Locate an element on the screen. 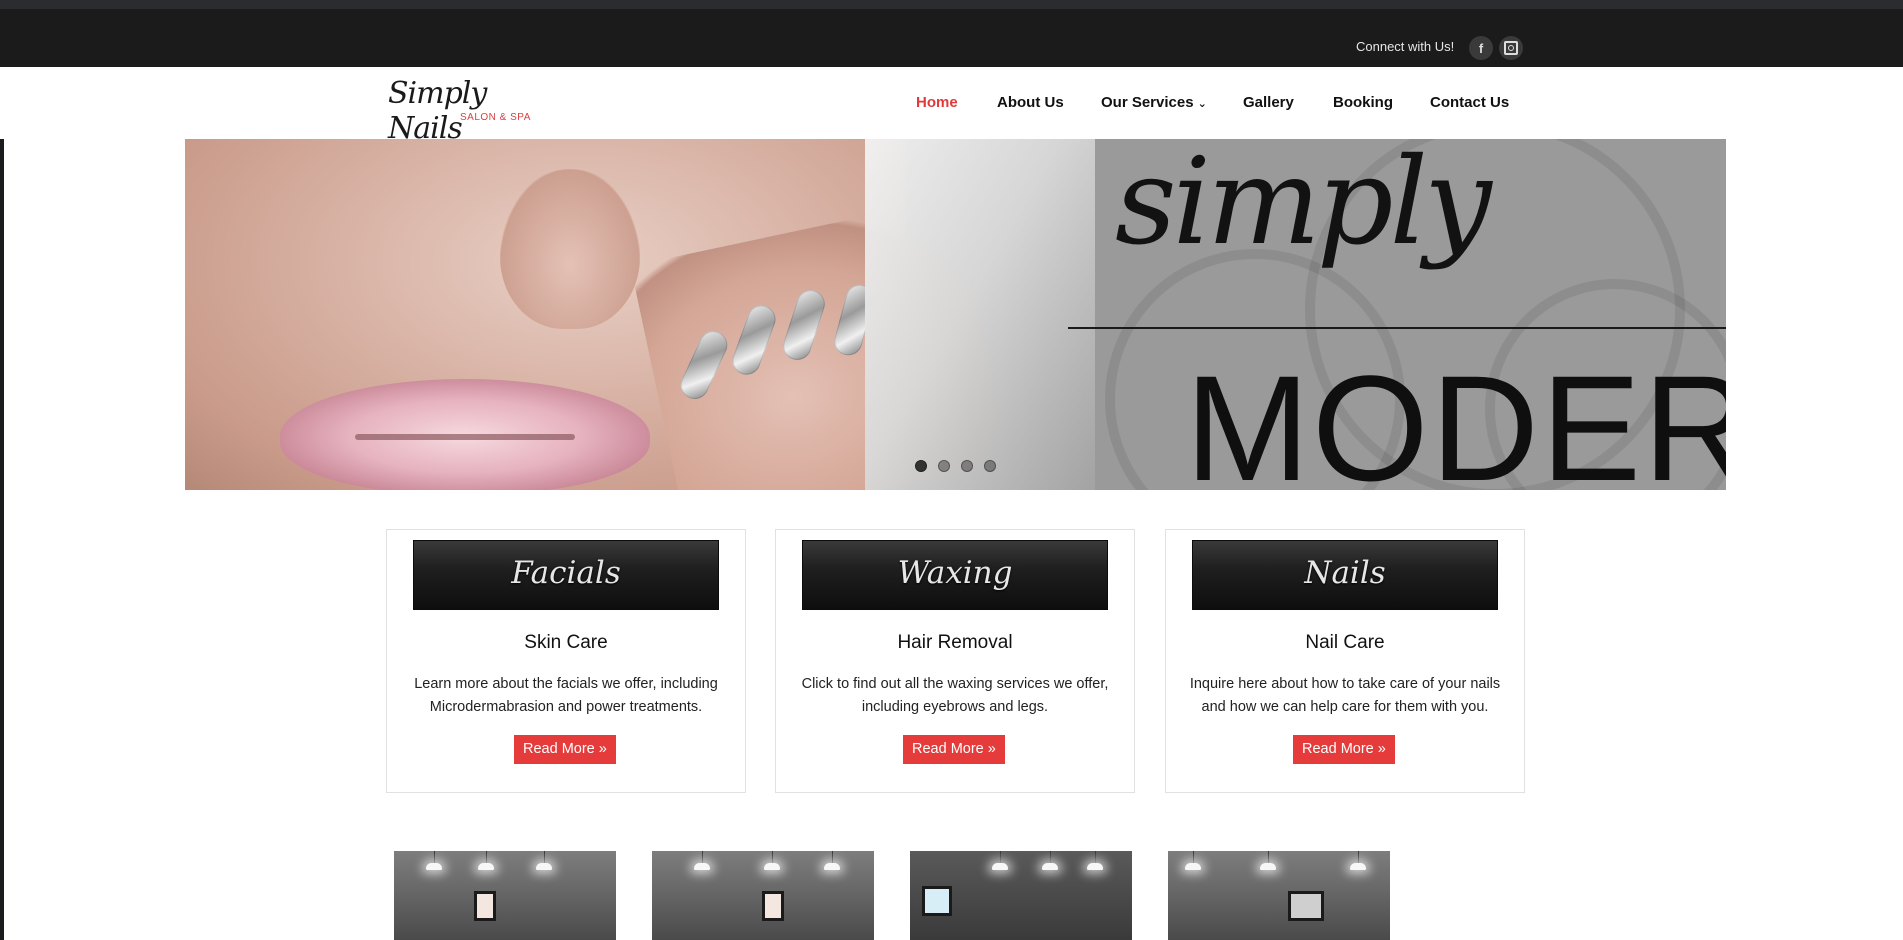  service-title: Nail Care is located at coordinates (1345, 642).